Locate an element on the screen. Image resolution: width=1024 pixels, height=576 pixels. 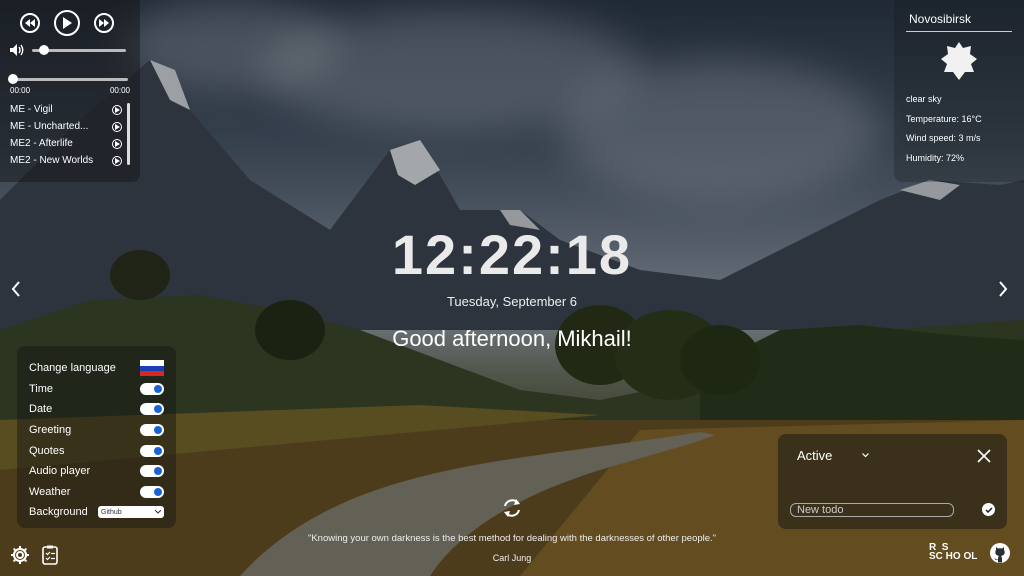
playlist-item: ME2 - New Worlds is located at coordinates (70, 160).